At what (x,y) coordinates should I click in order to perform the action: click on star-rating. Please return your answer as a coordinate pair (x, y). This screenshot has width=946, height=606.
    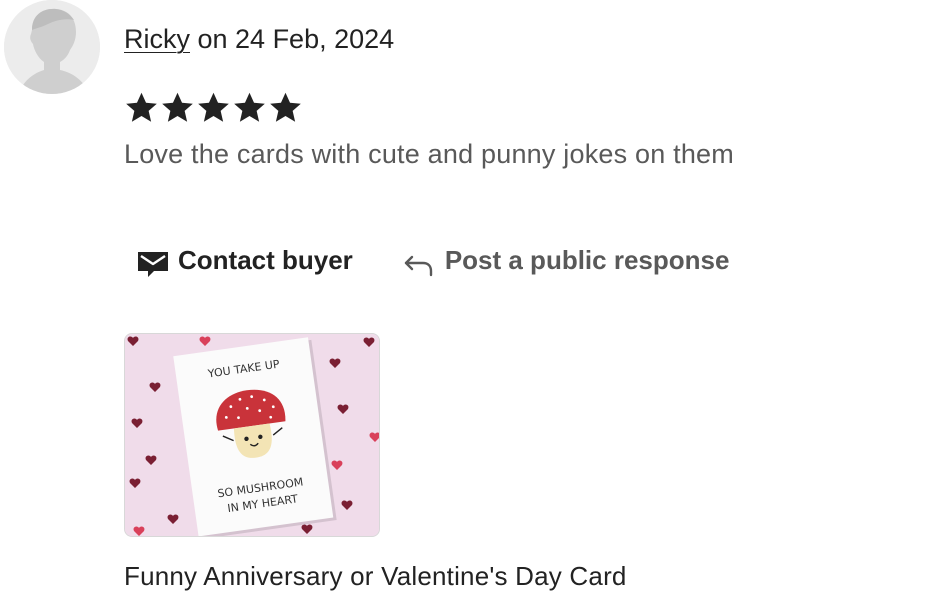
    Looking at the image, I should click on (213, 108).